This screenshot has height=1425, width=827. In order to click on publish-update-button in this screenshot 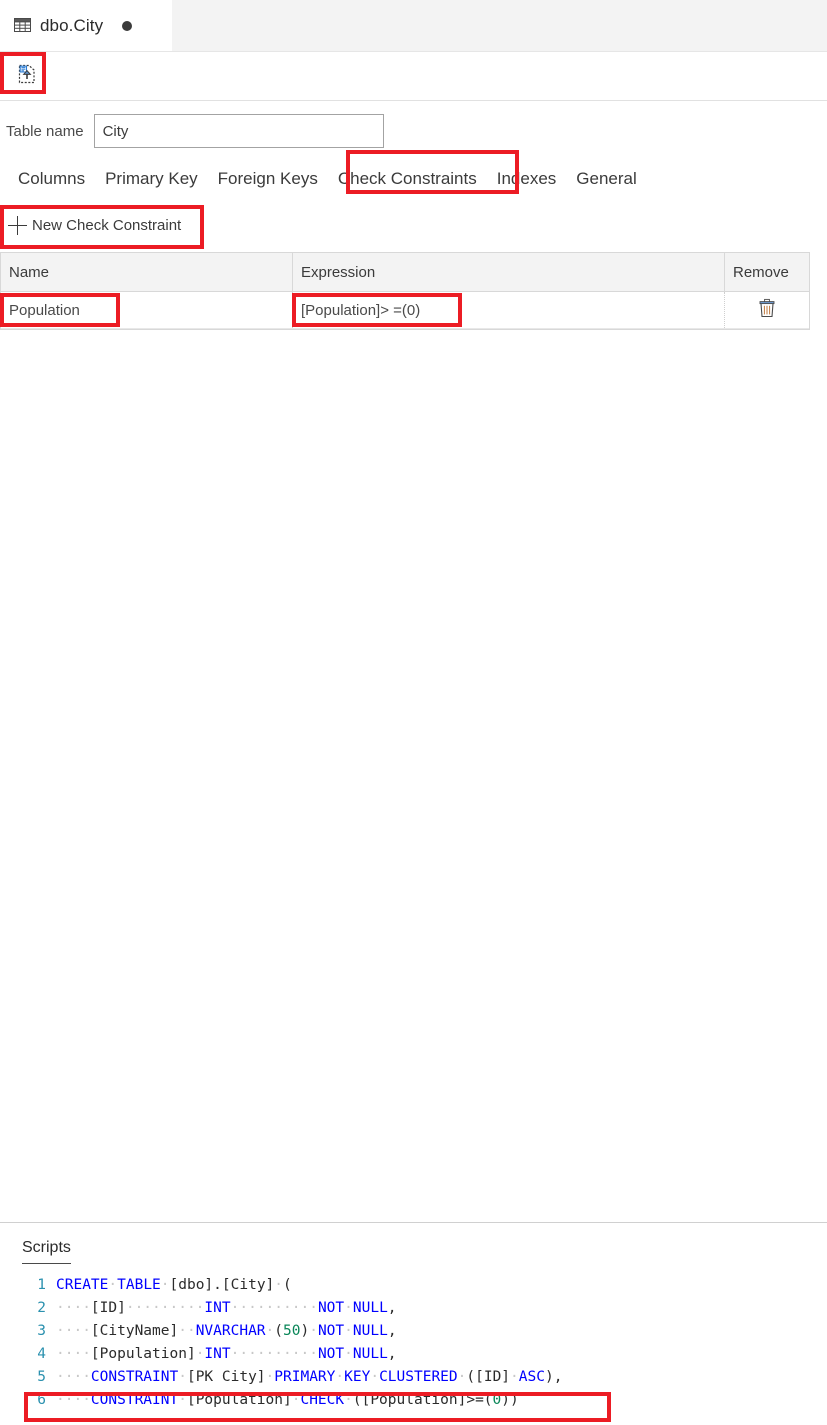, I will do `click(27, 76)`.